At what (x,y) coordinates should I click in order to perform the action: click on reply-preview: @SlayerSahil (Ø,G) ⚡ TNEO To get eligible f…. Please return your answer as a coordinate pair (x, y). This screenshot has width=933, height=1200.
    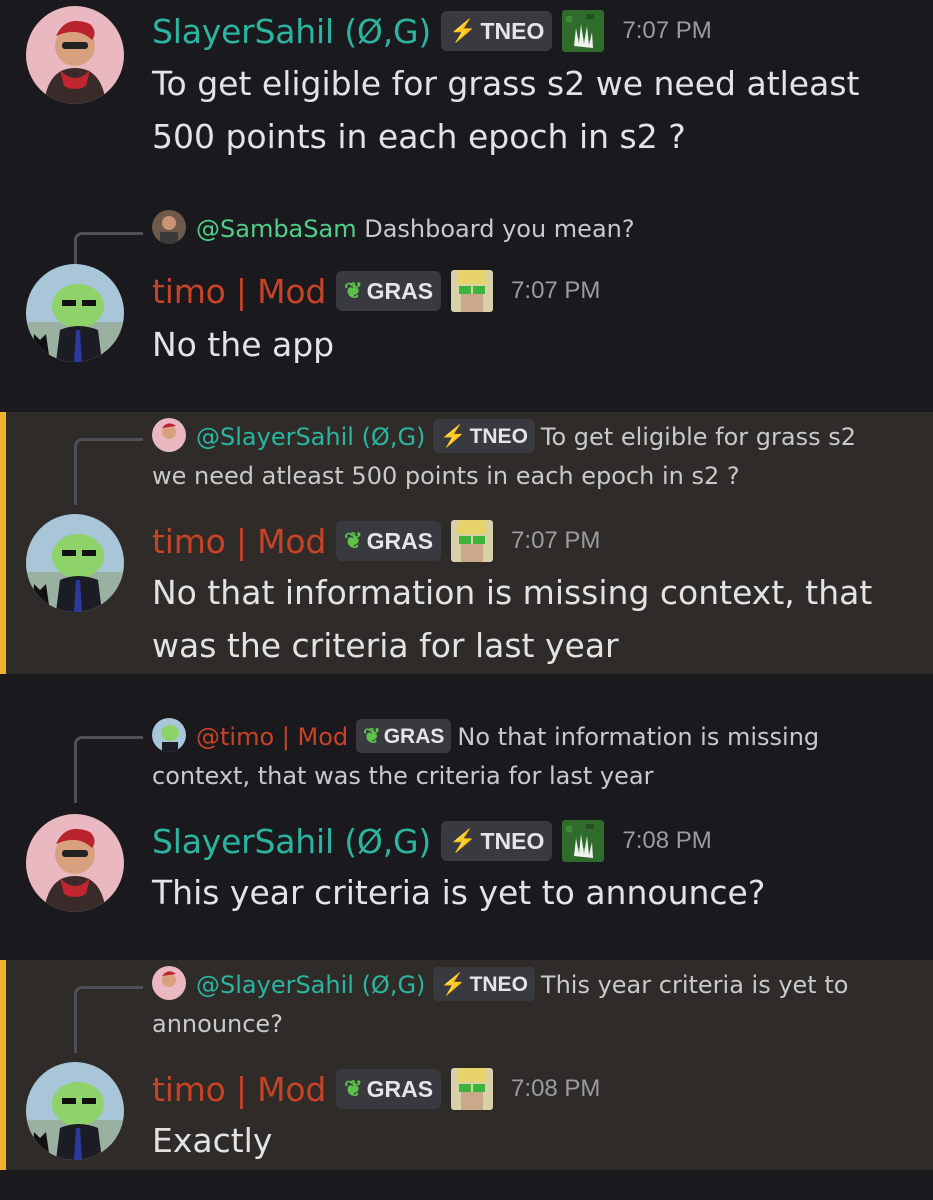
    Looking at the image, I should click on (532, 457).